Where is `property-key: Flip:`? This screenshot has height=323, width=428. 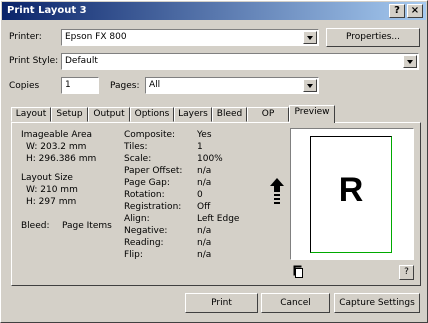 property-key: Flip: is located at coordinates (133, 255).